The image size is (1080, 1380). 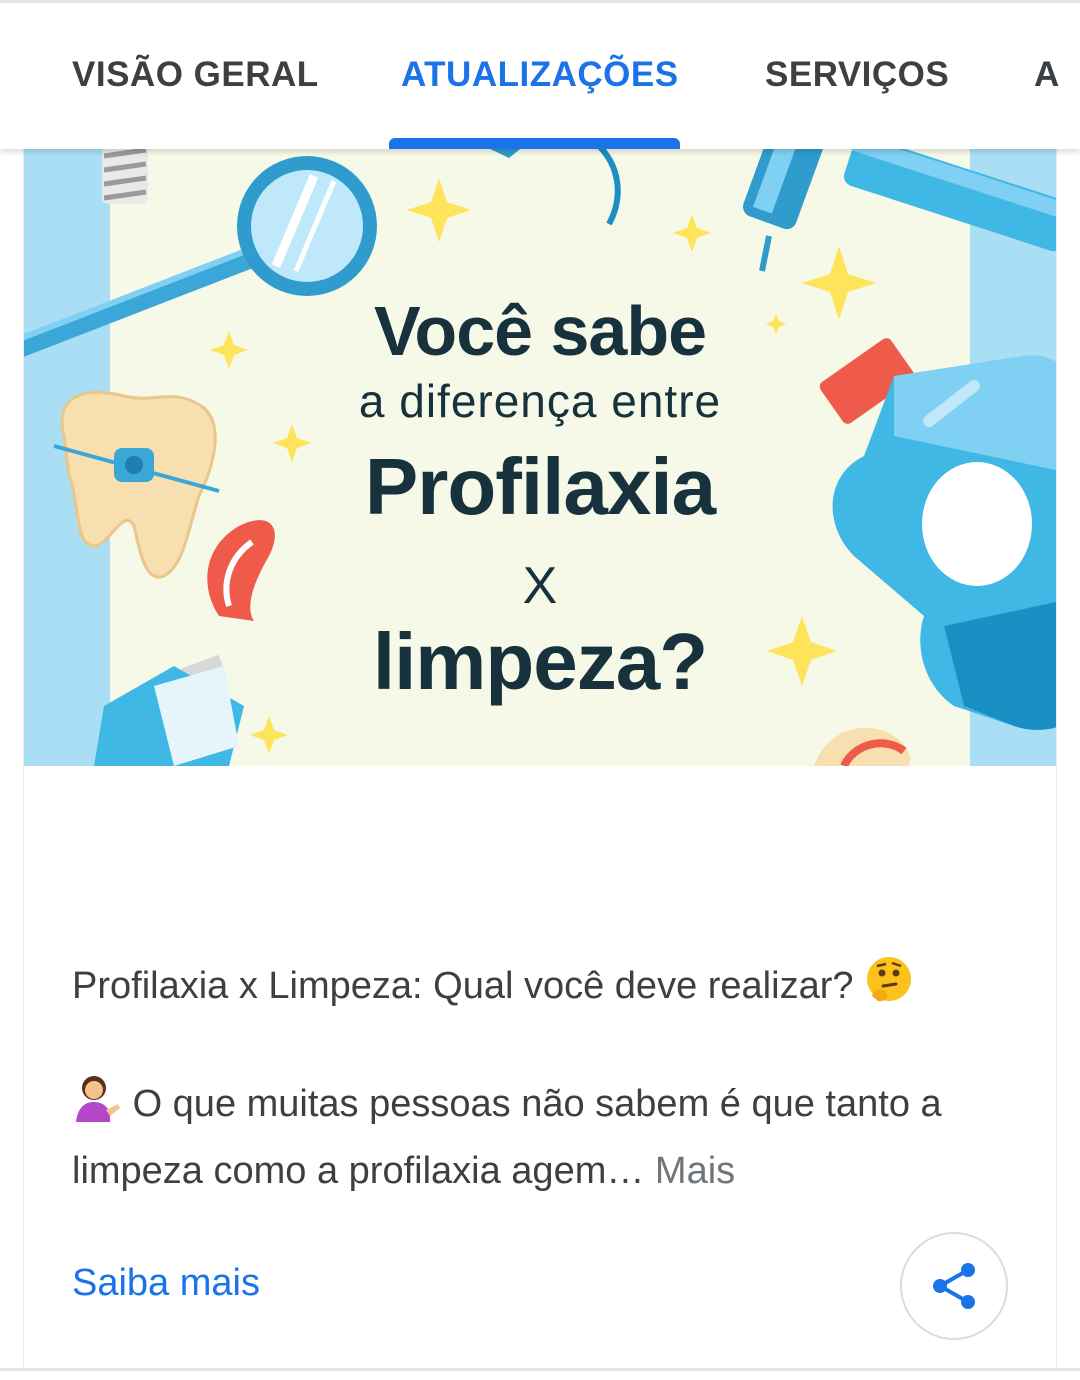 What do you see at coordinates (195, 75) in the screenshot?
I see `tab-overview: VISÃO GERAL` at bounding box center [195, 75].